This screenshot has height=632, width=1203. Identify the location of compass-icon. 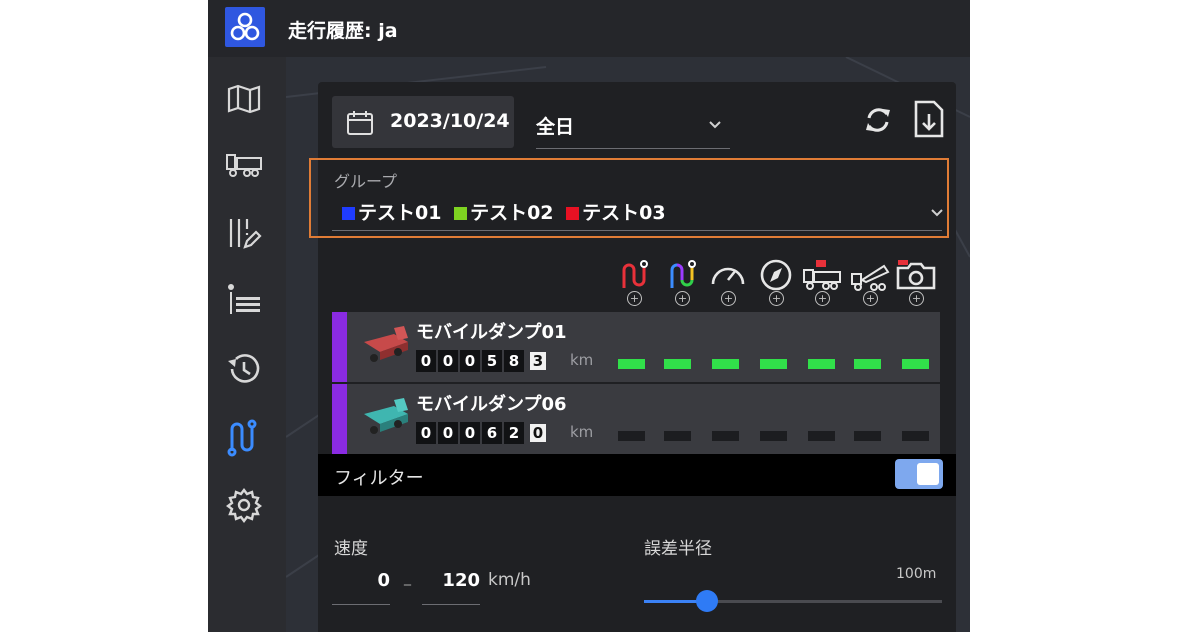
(776, 275).